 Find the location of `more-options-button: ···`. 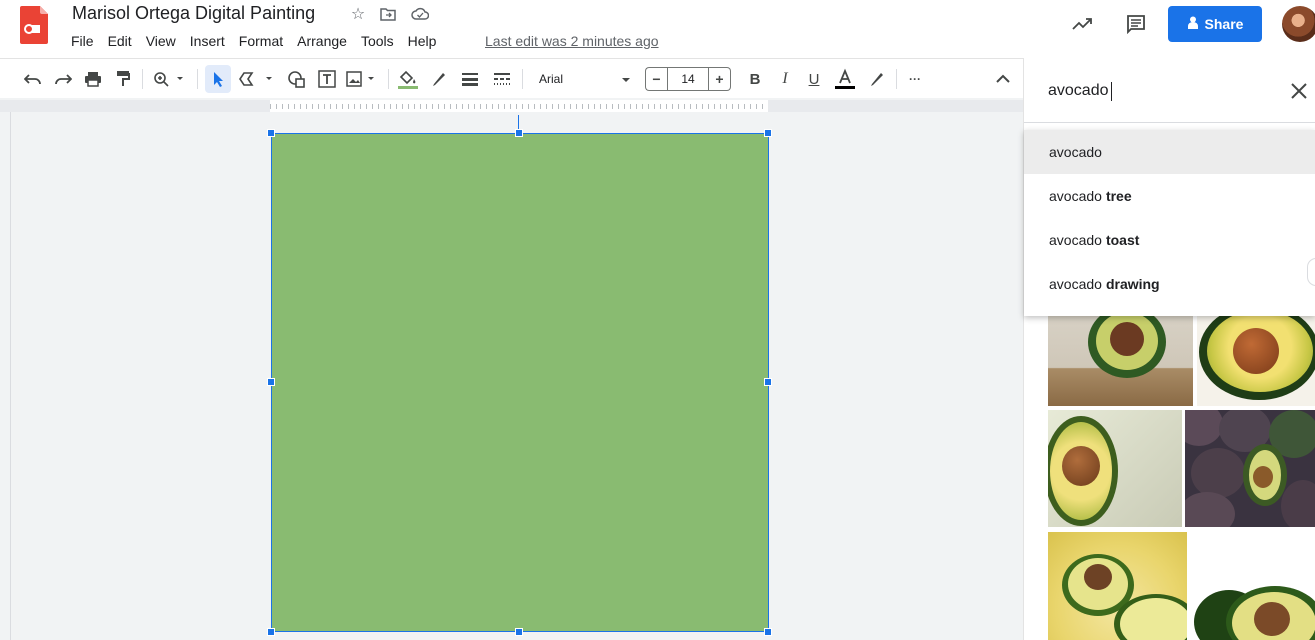

more-options-button: ··· is located at coordinates (915, 79).